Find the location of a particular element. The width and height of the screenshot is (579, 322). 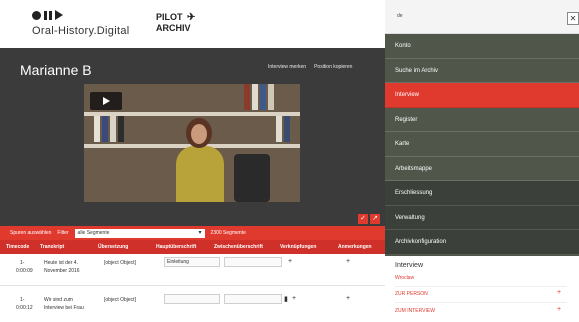

menu-item-archive-config: Archivkonfiguration is located at coordinates (482, 242).